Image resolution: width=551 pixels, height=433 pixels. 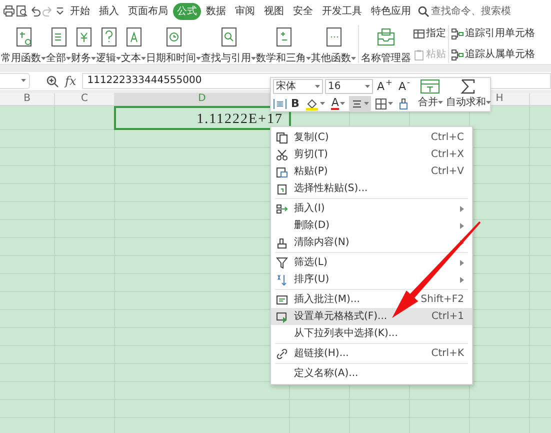 I want to click on font-select: 宋体, so click(x=298, y=86).